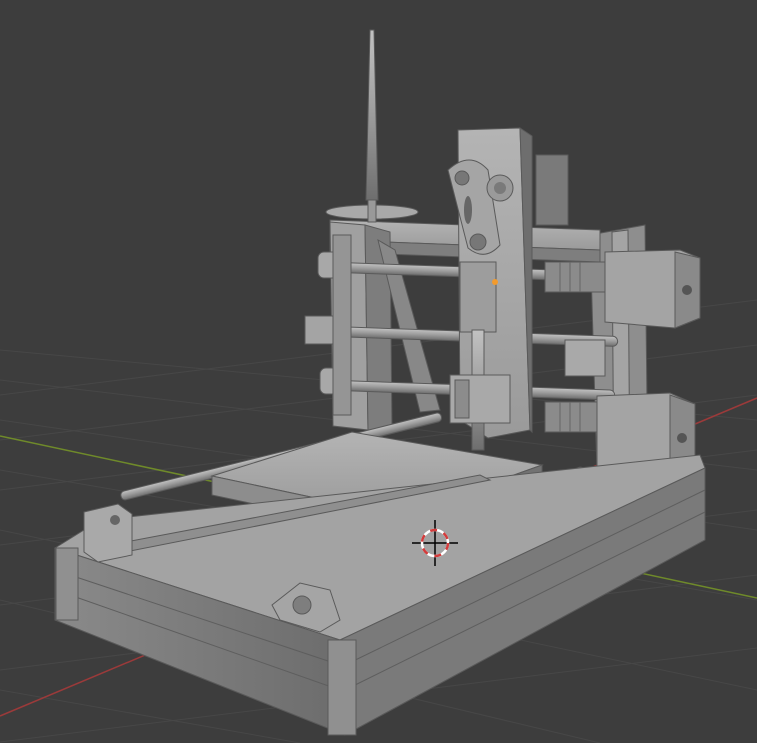 This screenshot has width=757, height=743. Describe the element at coordinates (108, 533) in the screenshot. I see `front-left-rod-support` at that location.